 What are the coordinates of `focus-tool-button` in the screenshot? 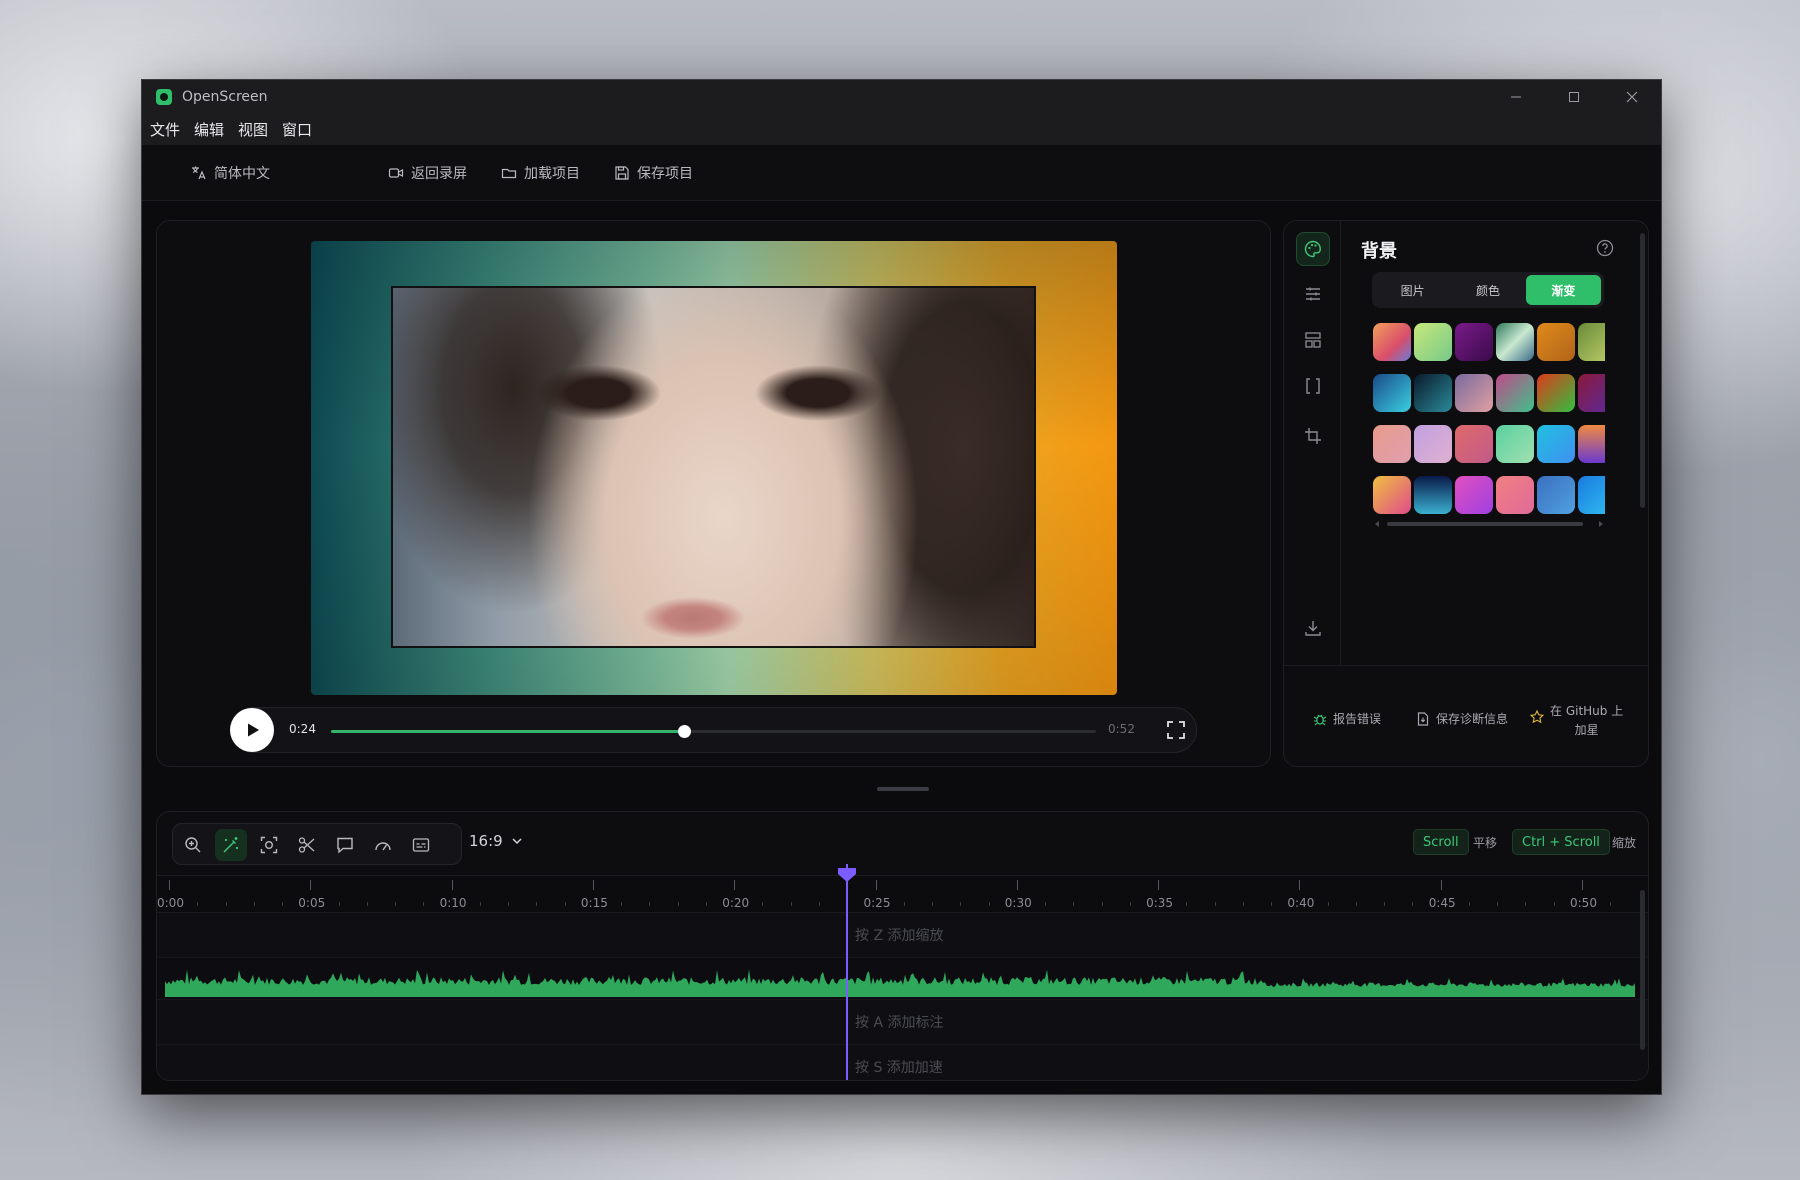 It's located at (269, 845).